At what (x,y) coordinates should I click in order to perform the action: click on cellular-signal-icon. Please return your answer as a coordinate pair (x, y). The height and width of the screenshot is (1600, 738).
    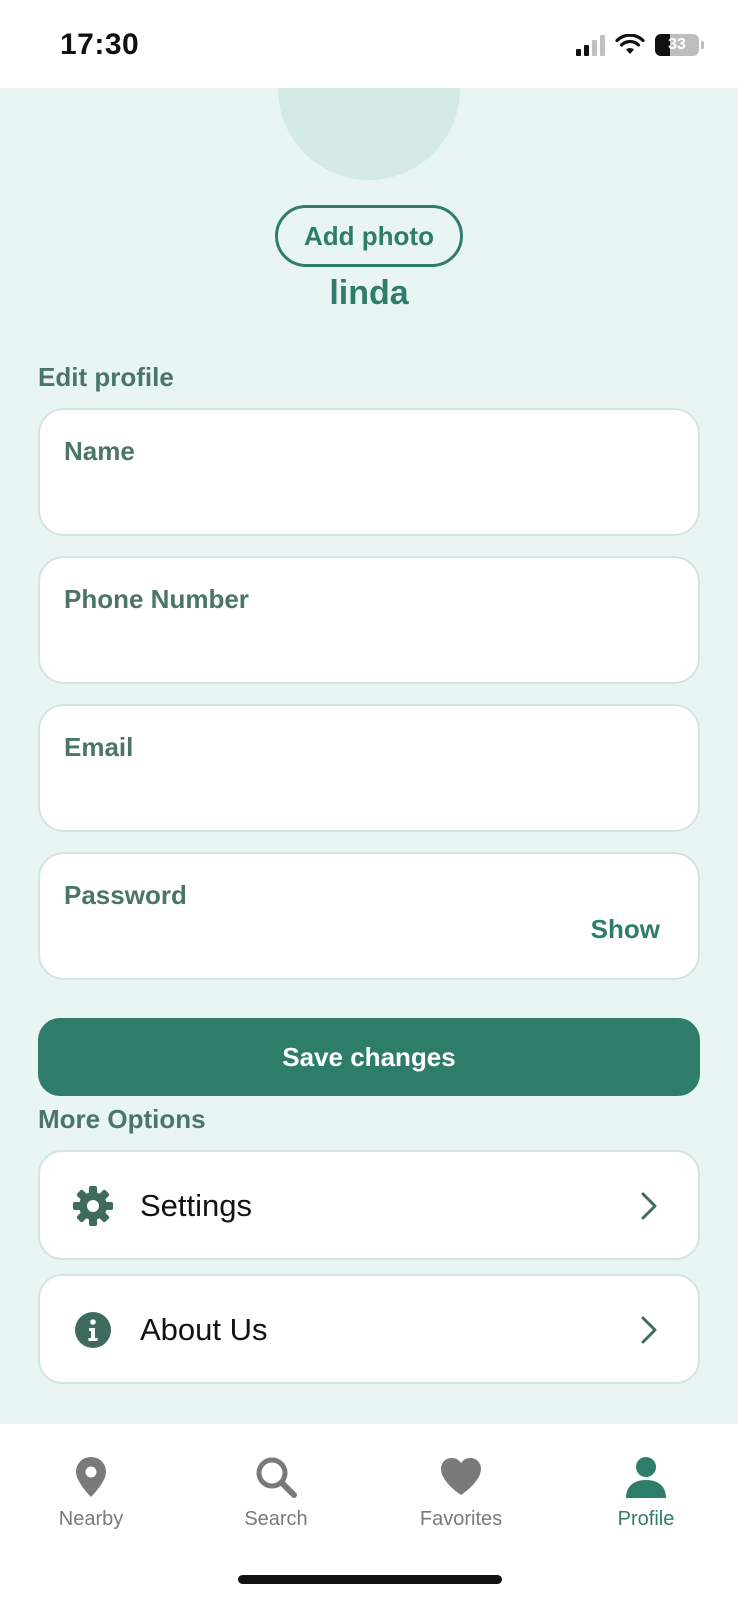
    Looking at the image, I should click on (590, 45).